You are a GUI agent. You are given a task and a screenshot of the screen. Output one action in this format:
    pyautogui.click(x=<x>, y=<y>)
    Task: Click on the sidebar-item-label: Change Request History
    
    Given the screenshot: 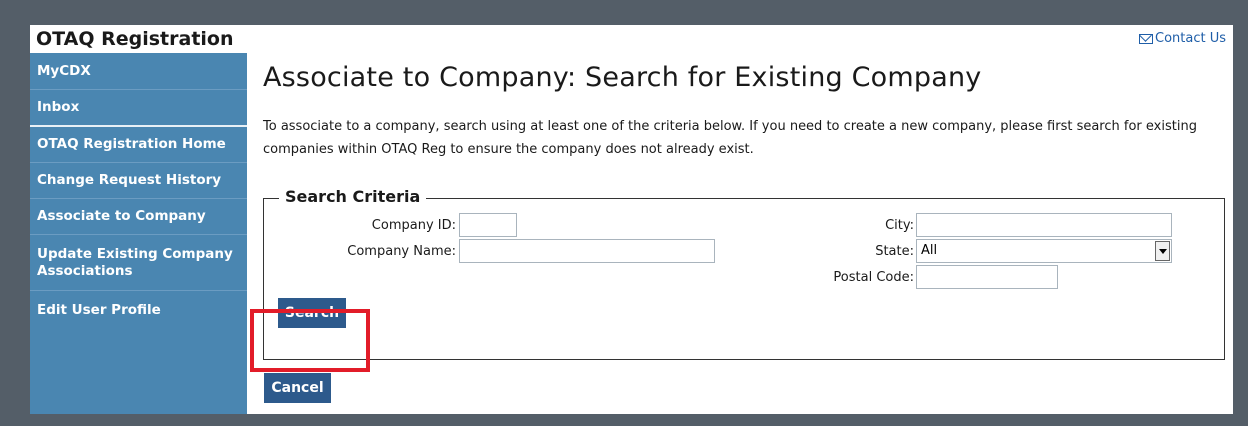 What is the action you would take?
    pyautogui.click(x=129, y=180)
    